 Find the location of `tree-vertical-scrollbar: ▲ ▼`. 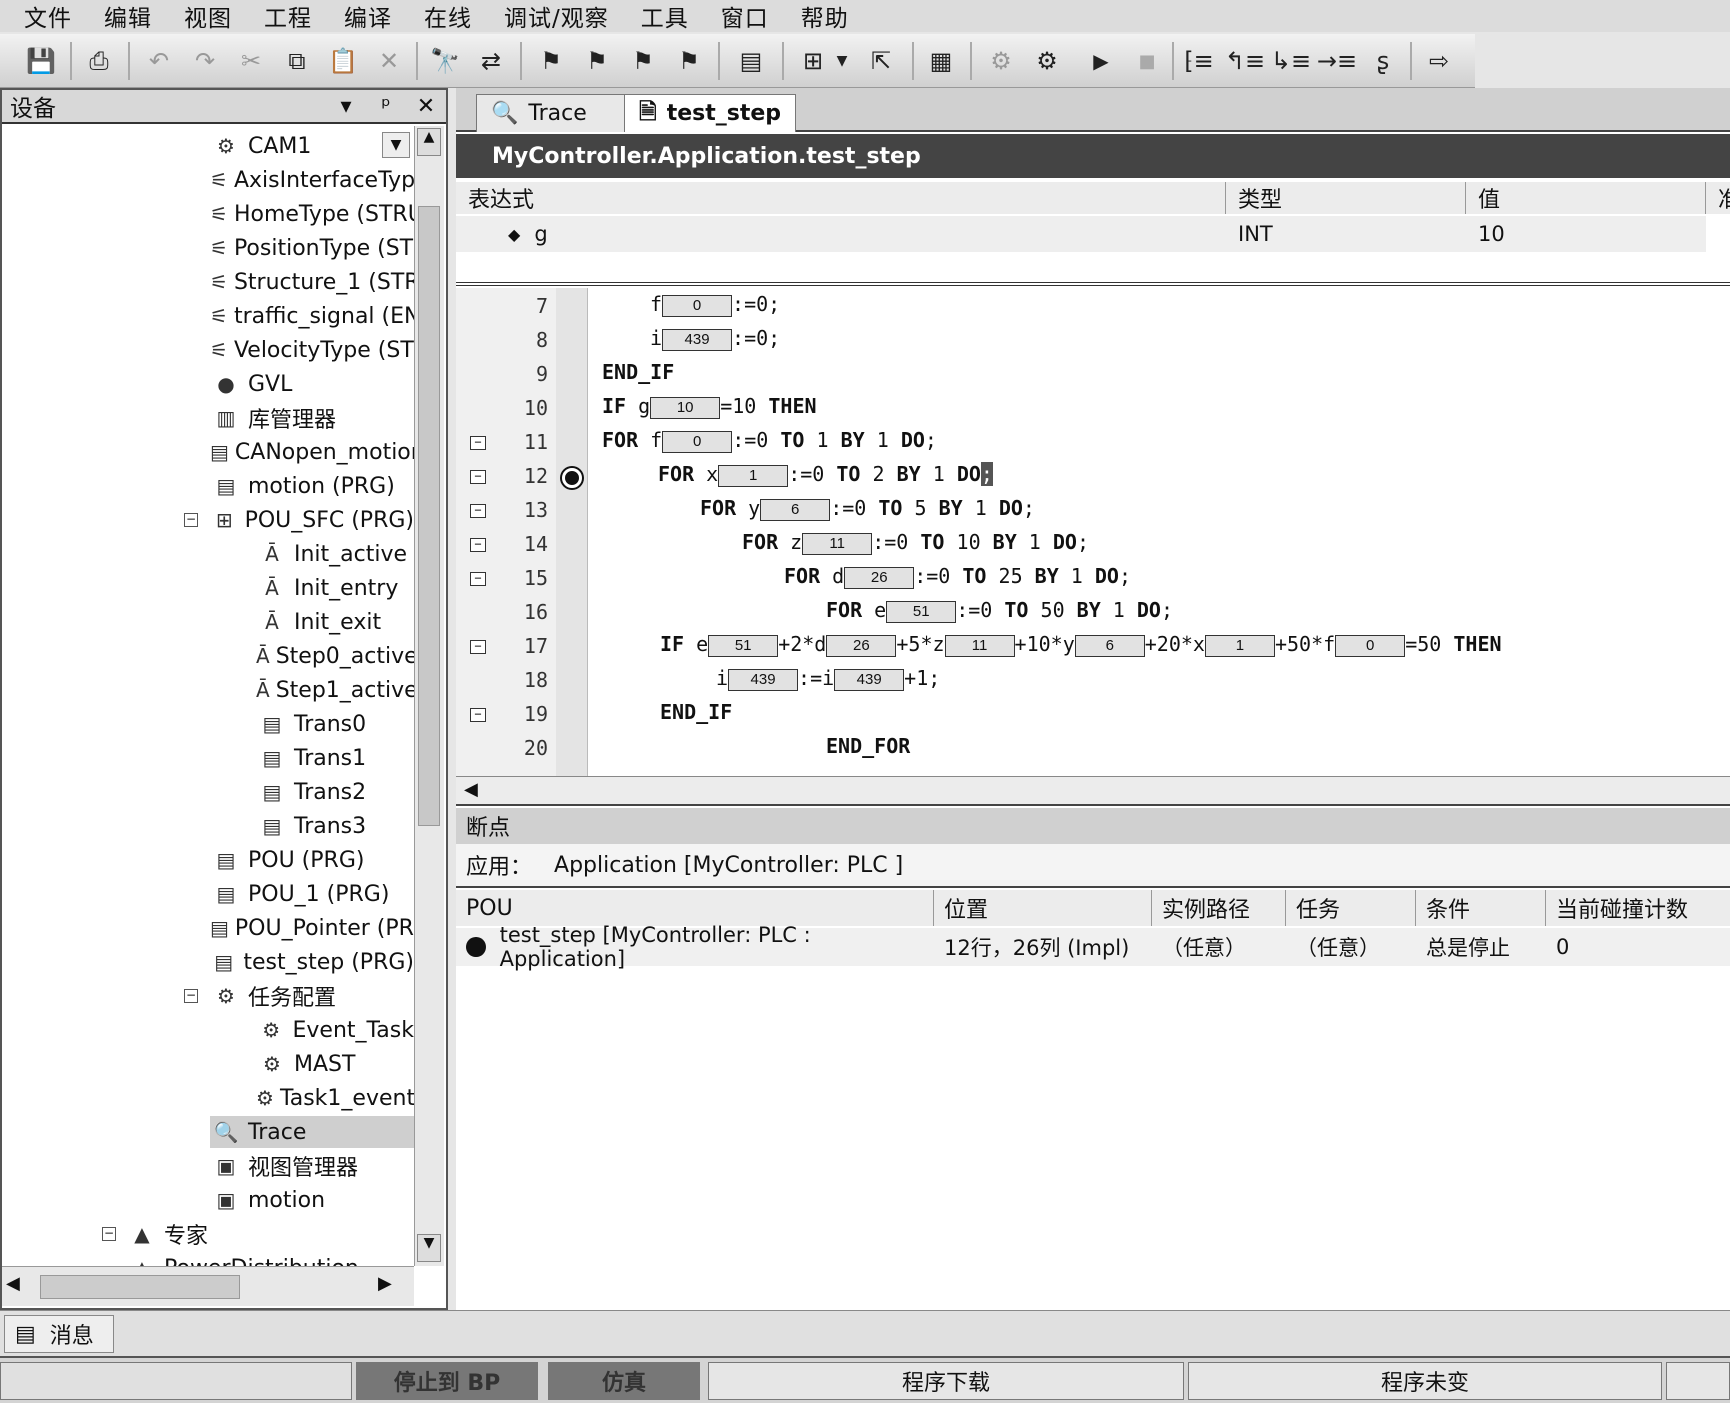

tree-vertical-scrollbar: ▲ ▼ is located at coordinates (429, 696).